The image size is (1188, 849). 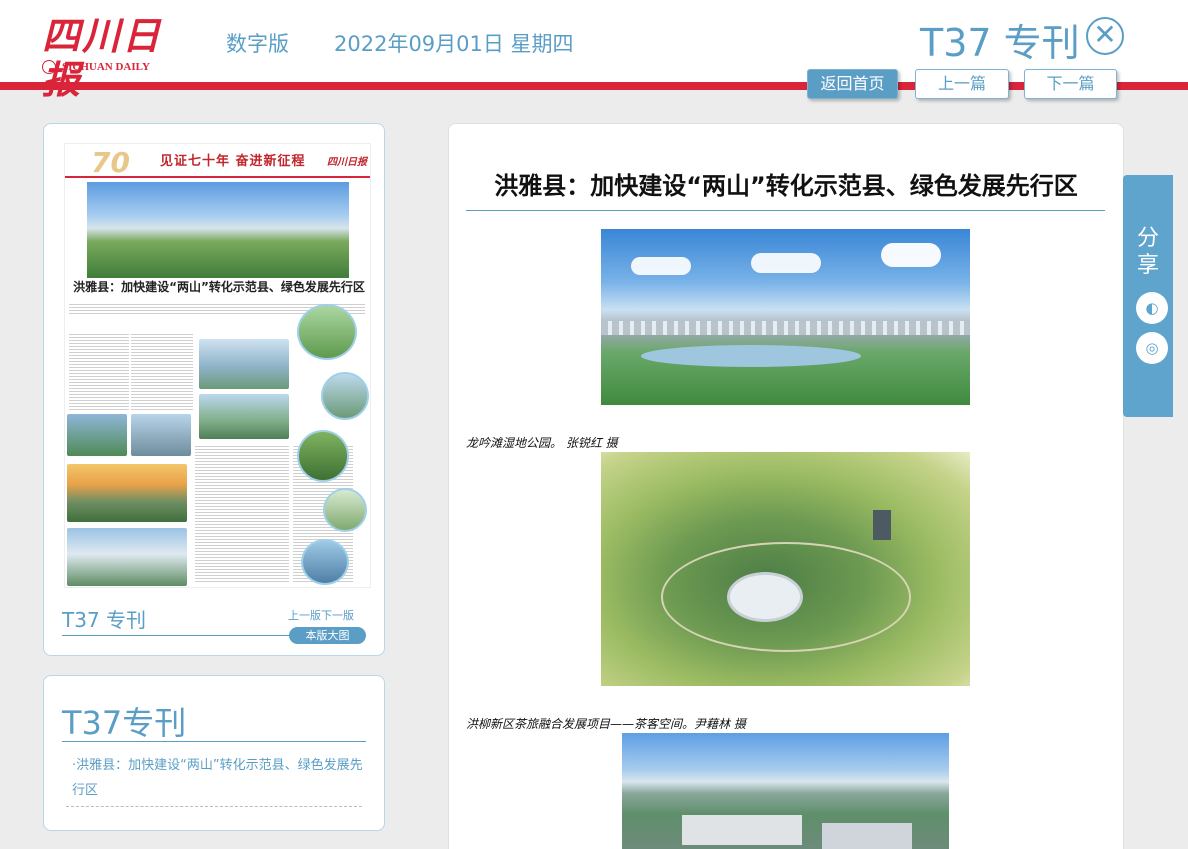 I want to click on thumbnail-slogan: 见证七十年 奋进新征程, so click(x=233, y=161).